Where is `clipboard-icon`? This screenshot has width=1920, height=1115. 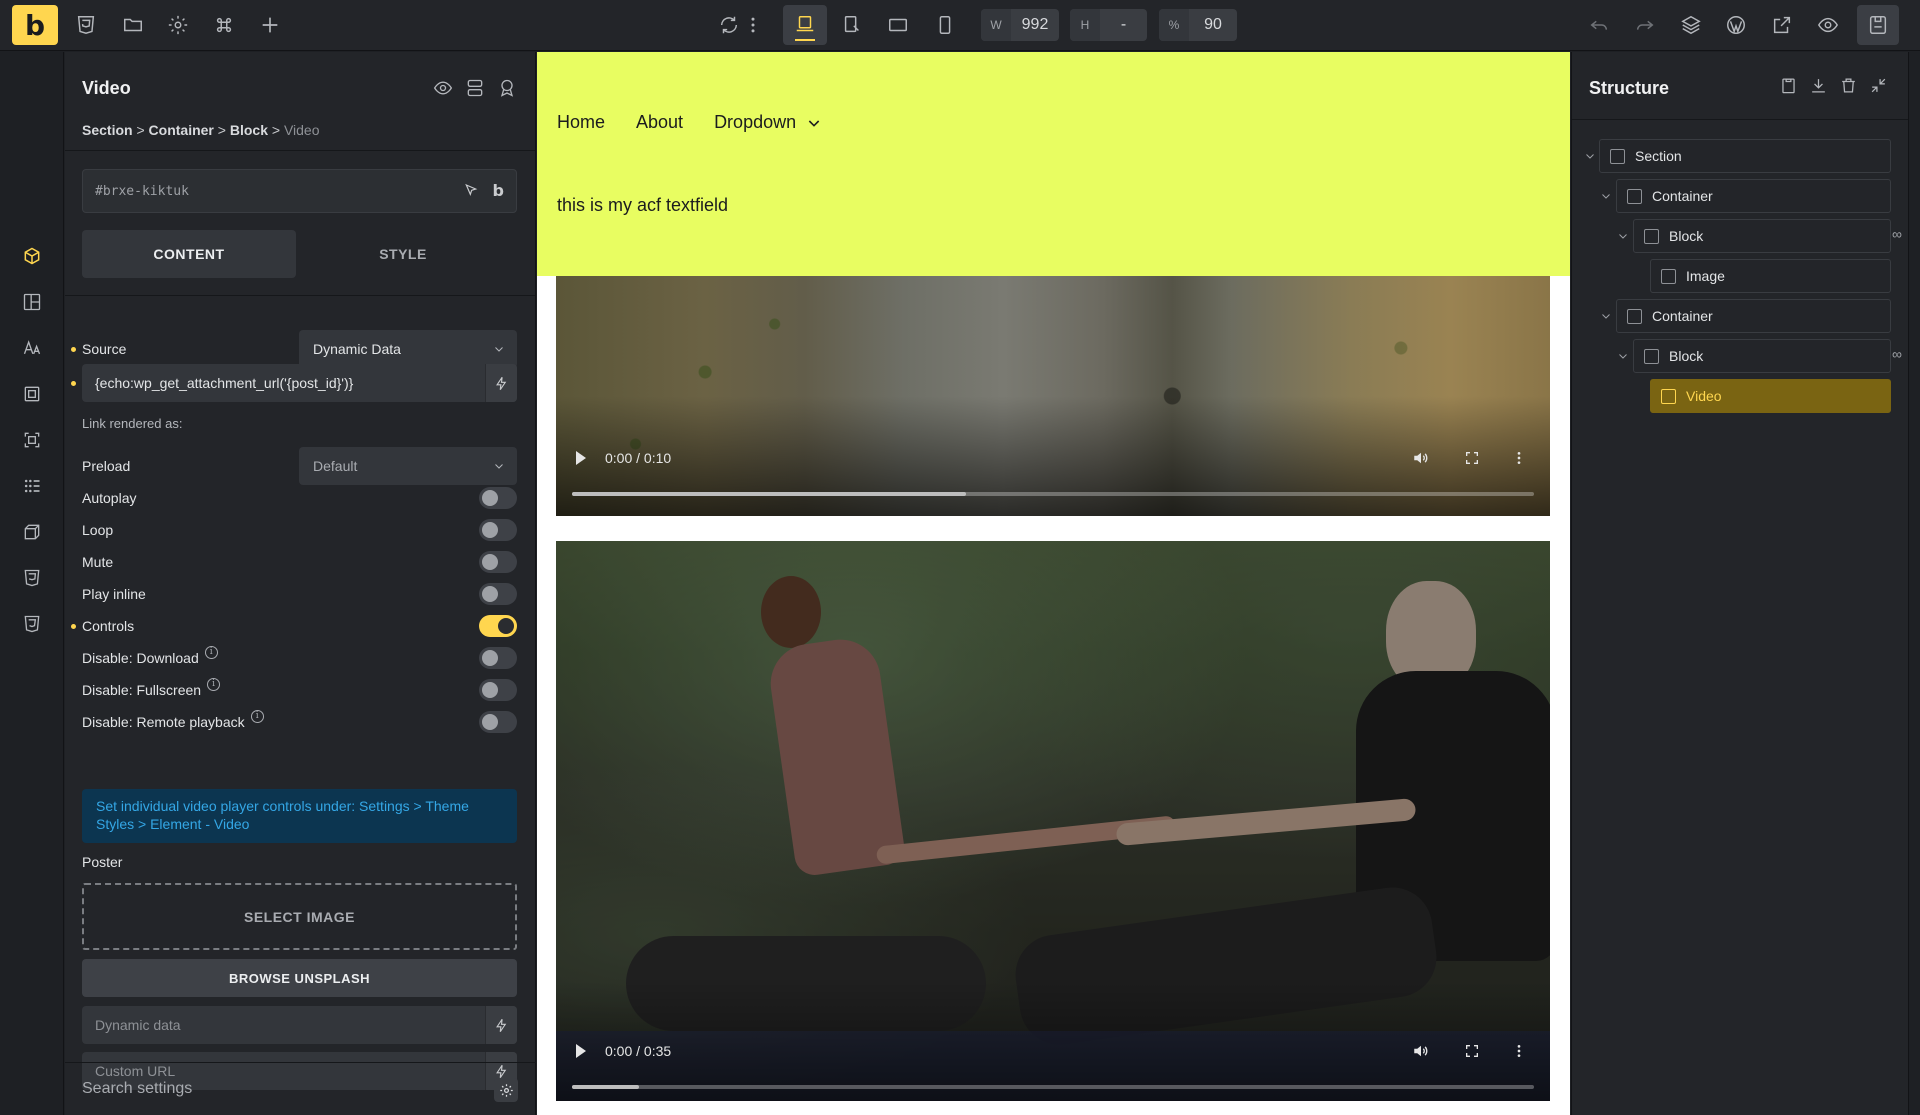 clipboard-icon is located at coordinates (1788, 85).